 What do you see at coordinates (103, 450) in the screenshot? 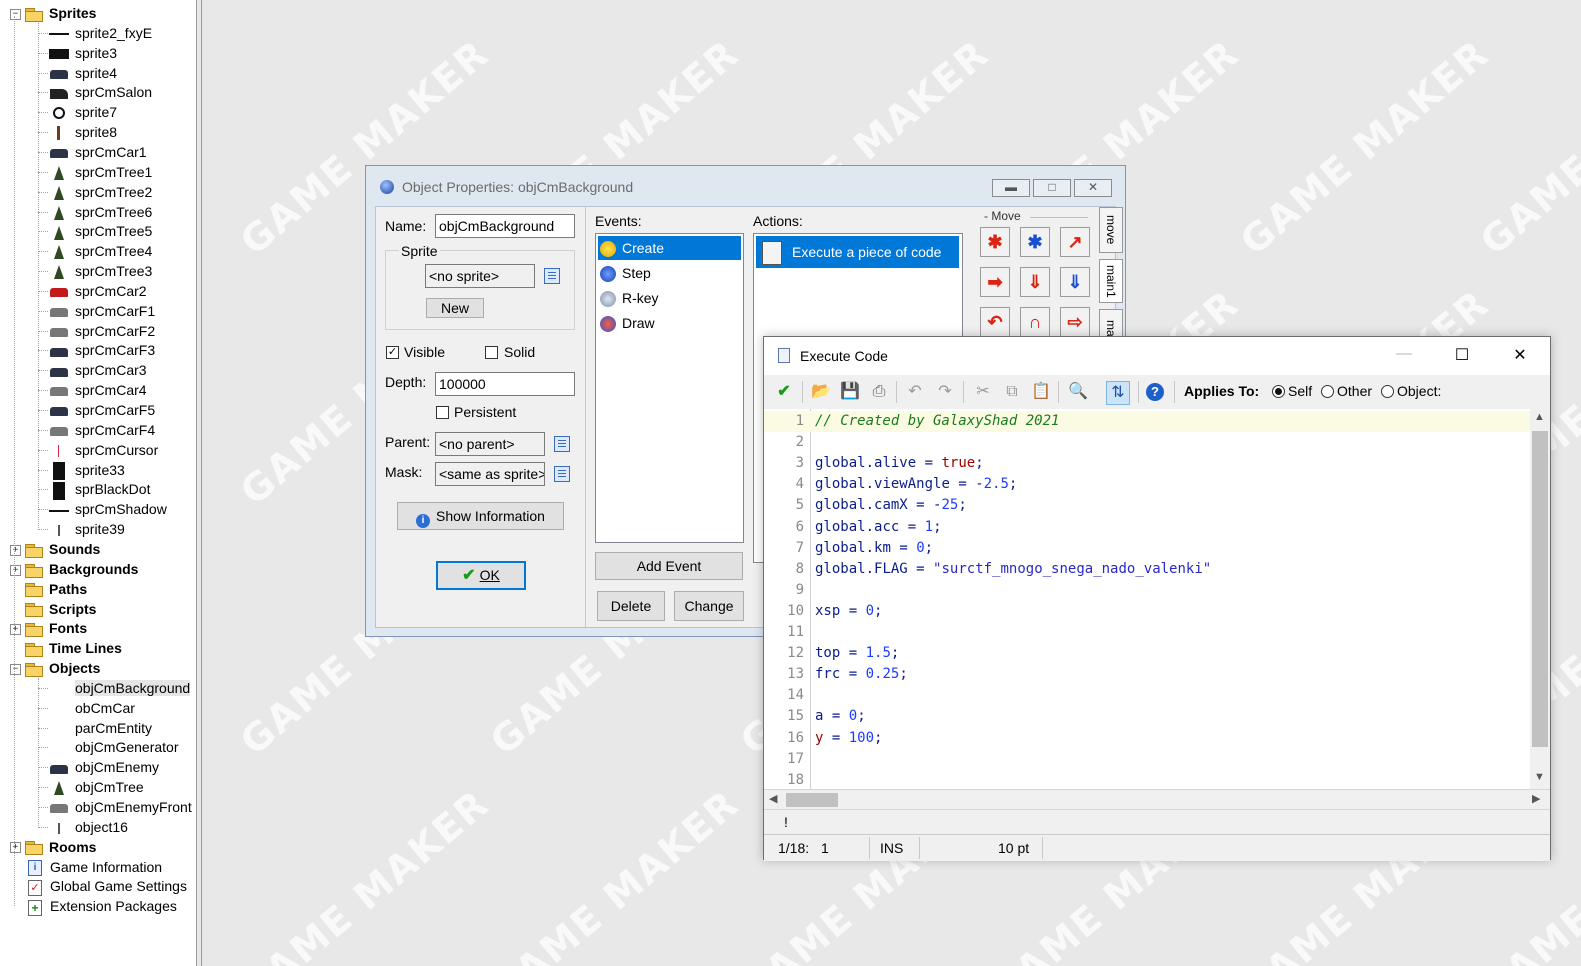
I see `sprite-item: sprCmCursor` at bounding box center [103, 450].